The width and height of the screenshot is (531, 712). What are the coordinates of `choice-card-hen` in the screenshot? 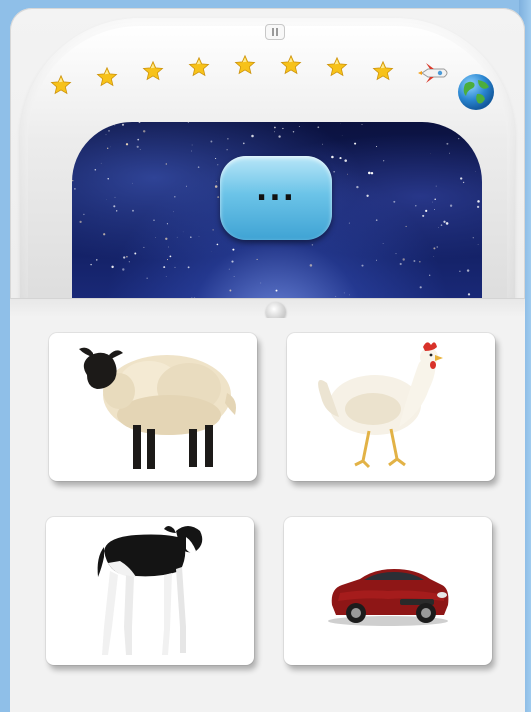 It's located at (391, 407).